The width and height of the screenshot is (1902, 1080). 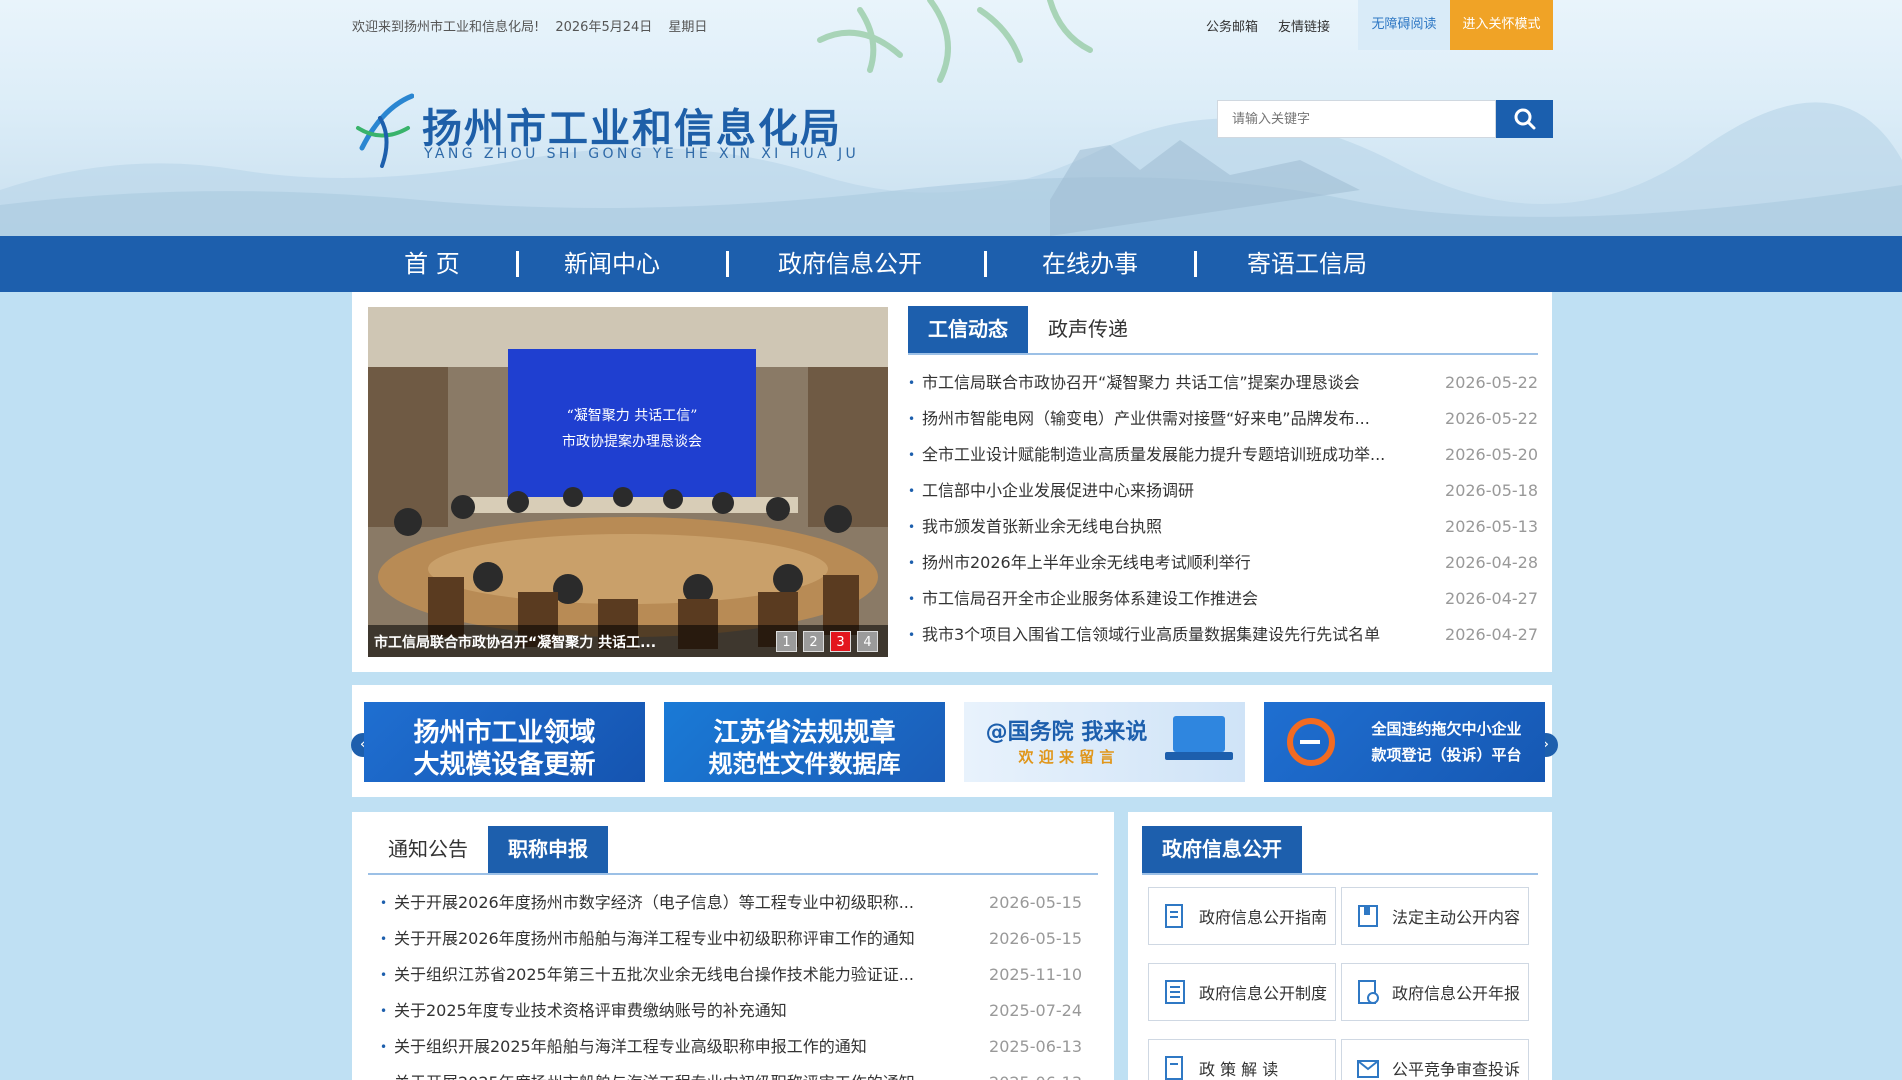 I want to click on tab-title-application: 职称申报, so click(x=548, y=849).